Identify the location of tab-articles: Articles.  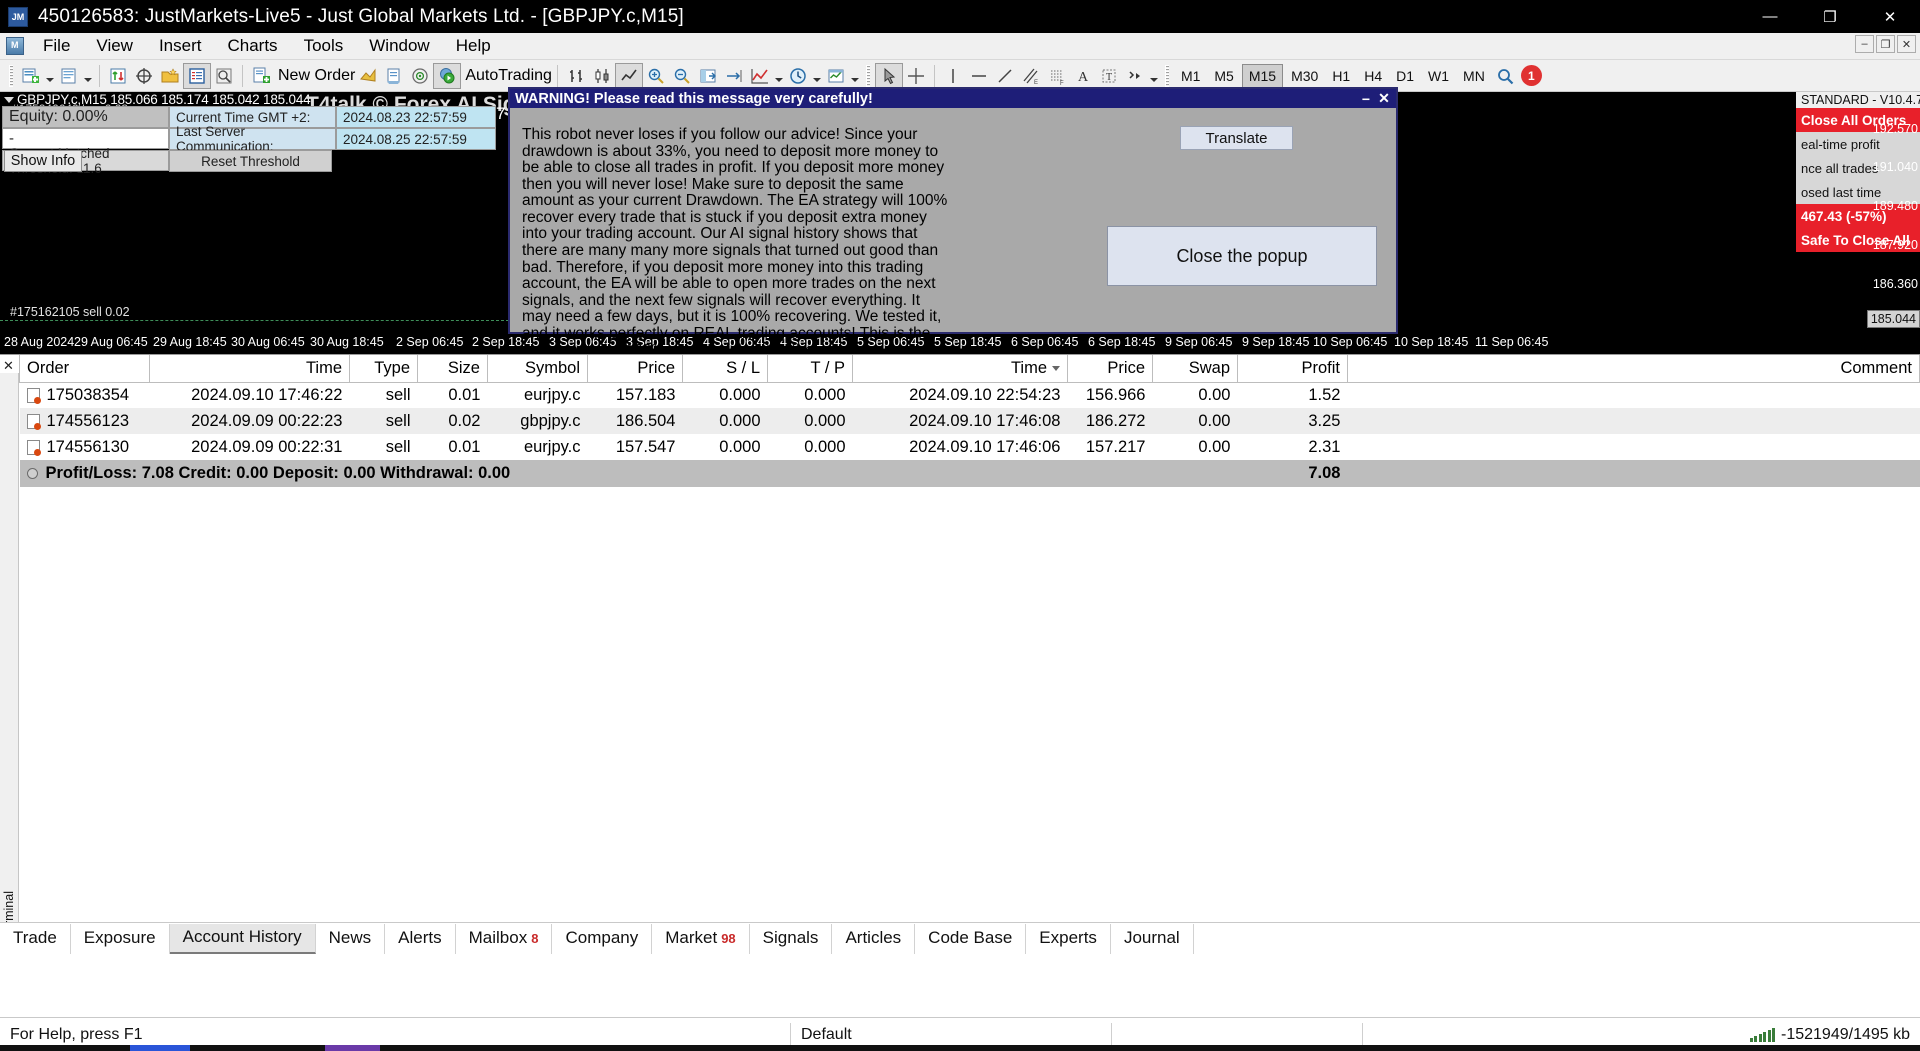
(874, 939).